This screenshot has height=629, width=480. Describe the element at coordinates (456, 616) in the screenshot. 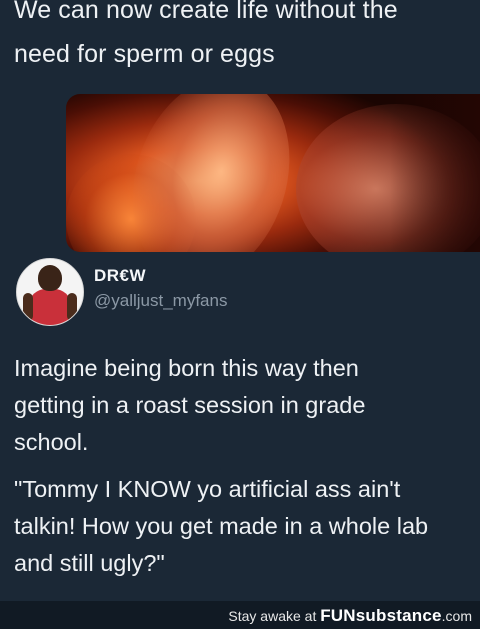

I see `watermark-suffix: .com` at that location.